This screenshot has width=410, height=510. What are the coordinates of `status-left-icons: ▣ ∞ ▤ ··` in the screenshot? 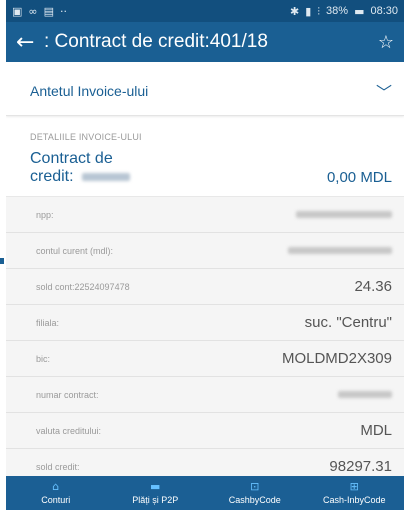 It's located at (39, 11).